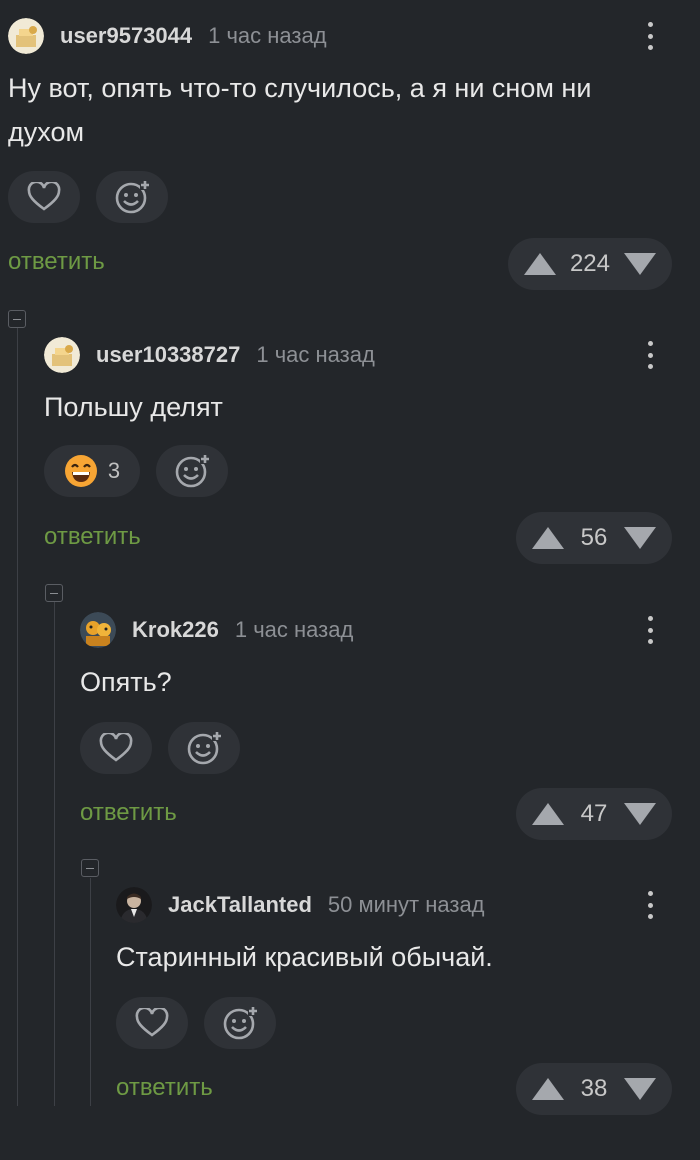  I want to click on score: 224, so click(589, 263).